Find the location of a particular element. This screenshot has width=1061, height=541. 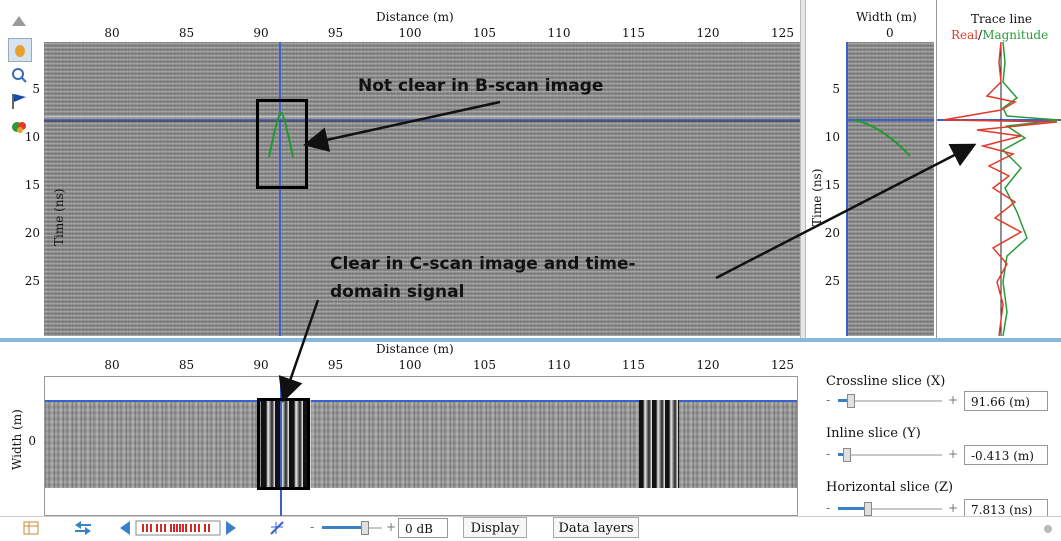

crossline-plus: + is located at coordinates (953, 400).